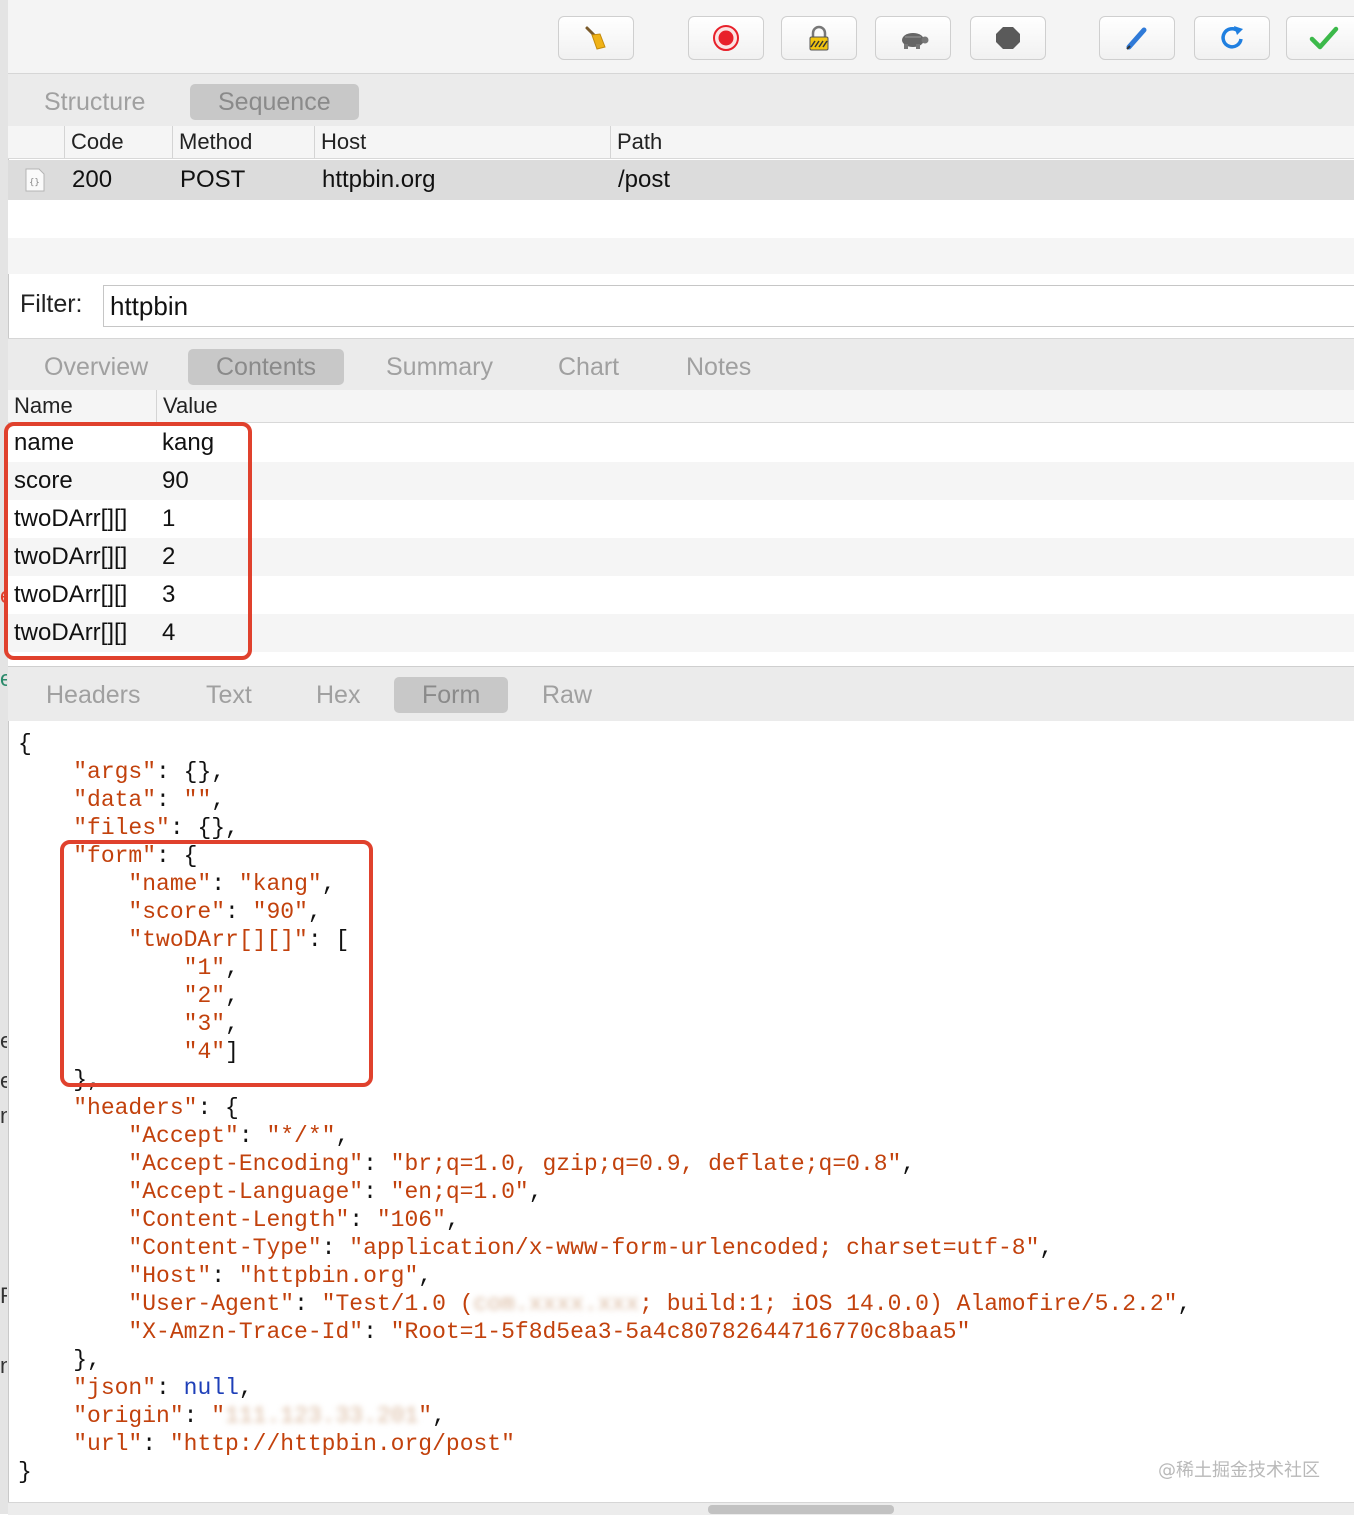  Describe the element at coordinates (212, 142) in the screenshot. I see `column-header-method: Method` at that location.